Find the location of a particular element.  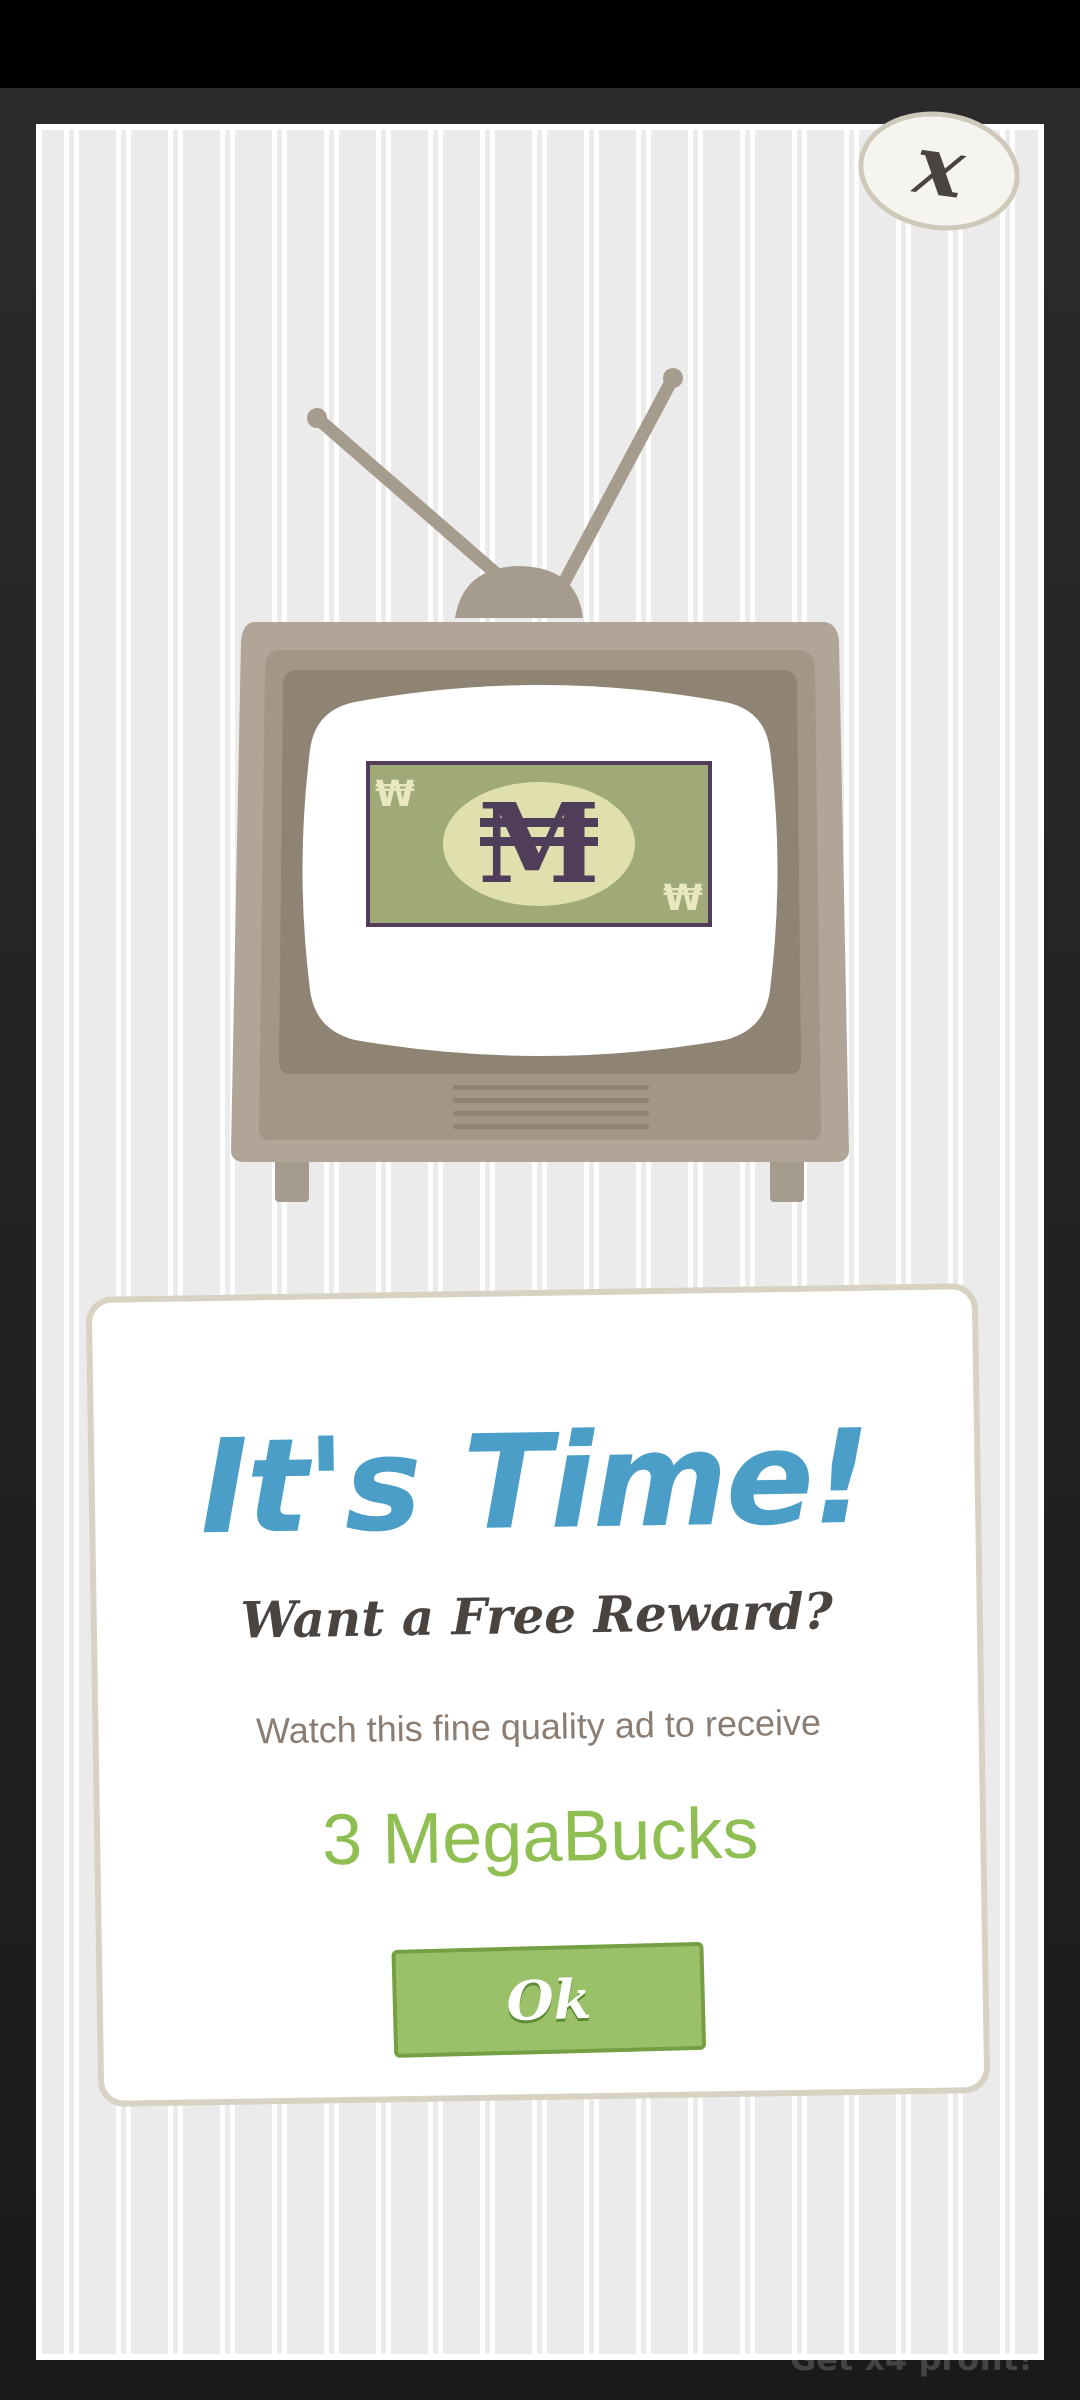

dialog-title: It's Time! is located at coordinates (534, 1482).